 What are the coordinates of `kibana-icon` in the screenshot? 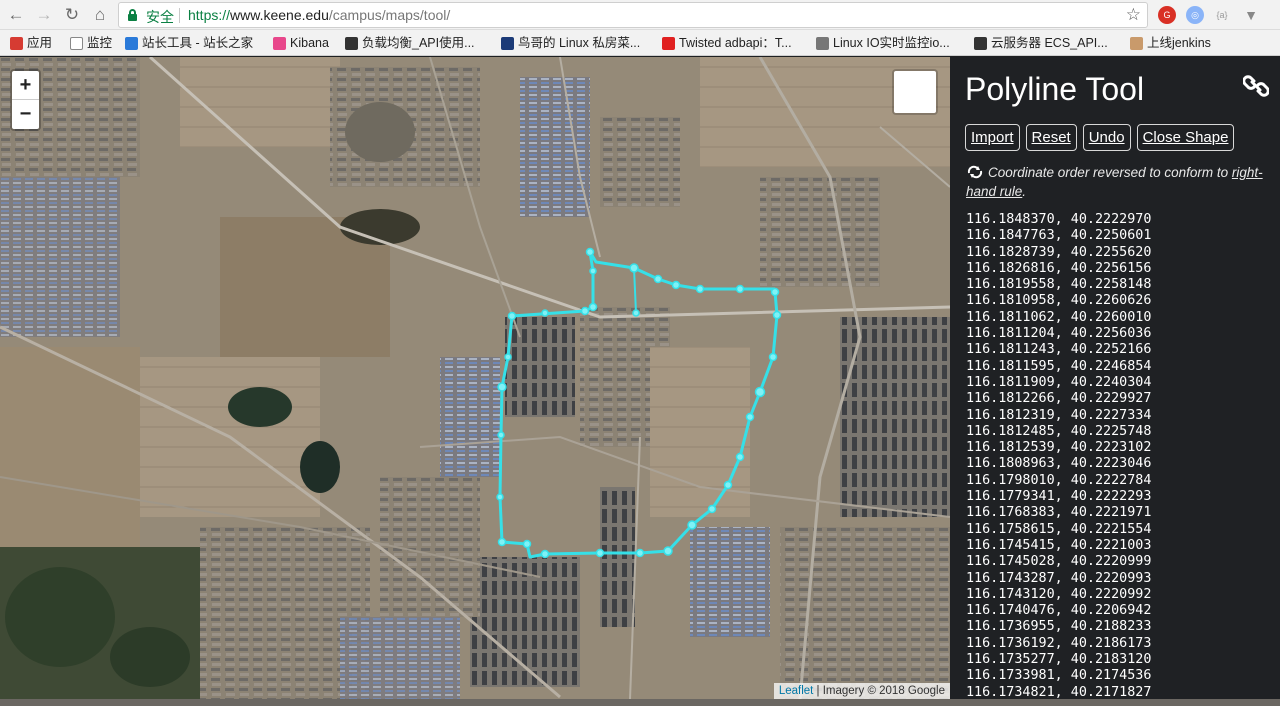 It's located at (279, 44).